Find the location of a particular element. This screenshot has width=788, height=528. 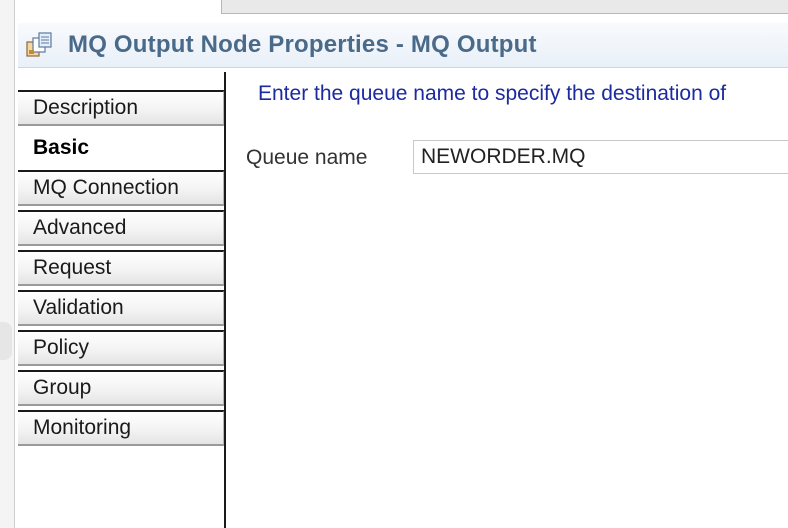

tab-content-divider is located at coordinates (225, 300).